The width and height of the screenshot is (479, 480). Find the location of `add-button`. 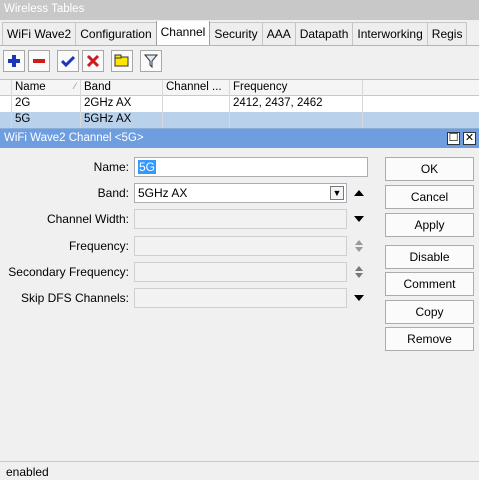

add-button is located at coordinates (14, 61).